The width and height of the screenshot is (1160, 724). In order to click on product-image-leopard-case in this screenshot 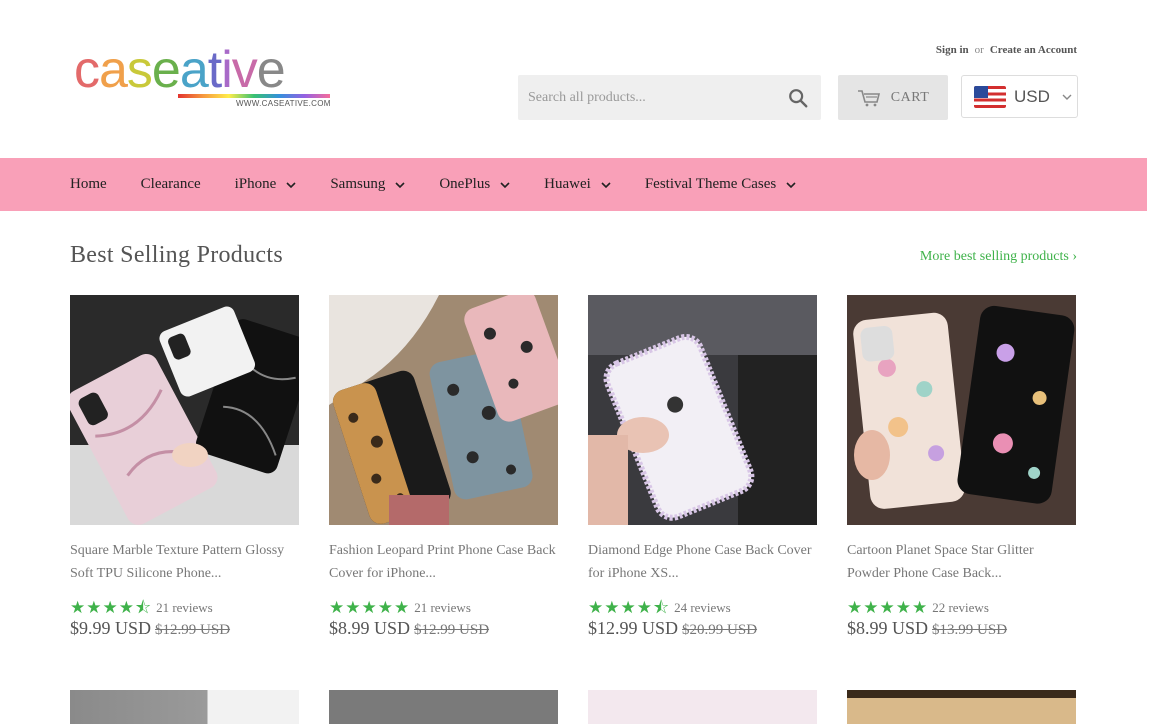, I will do `click(443, 410)`.